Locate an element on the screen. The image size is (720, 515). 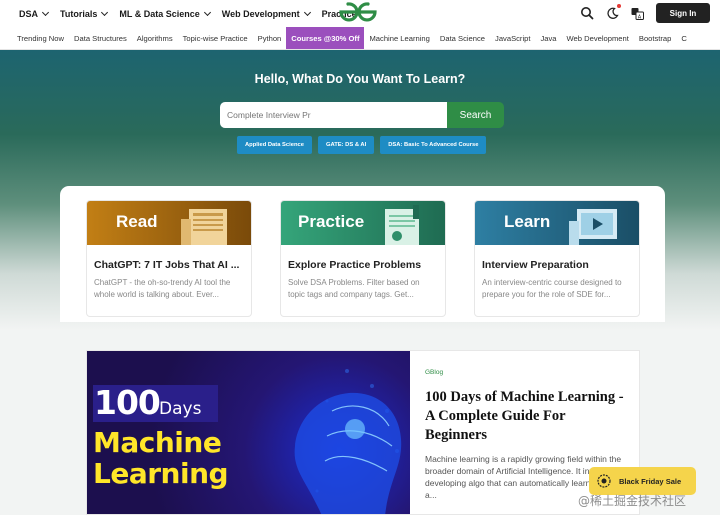
article-image: 100 Days Machine Learning is located at coordinates (248, 432).